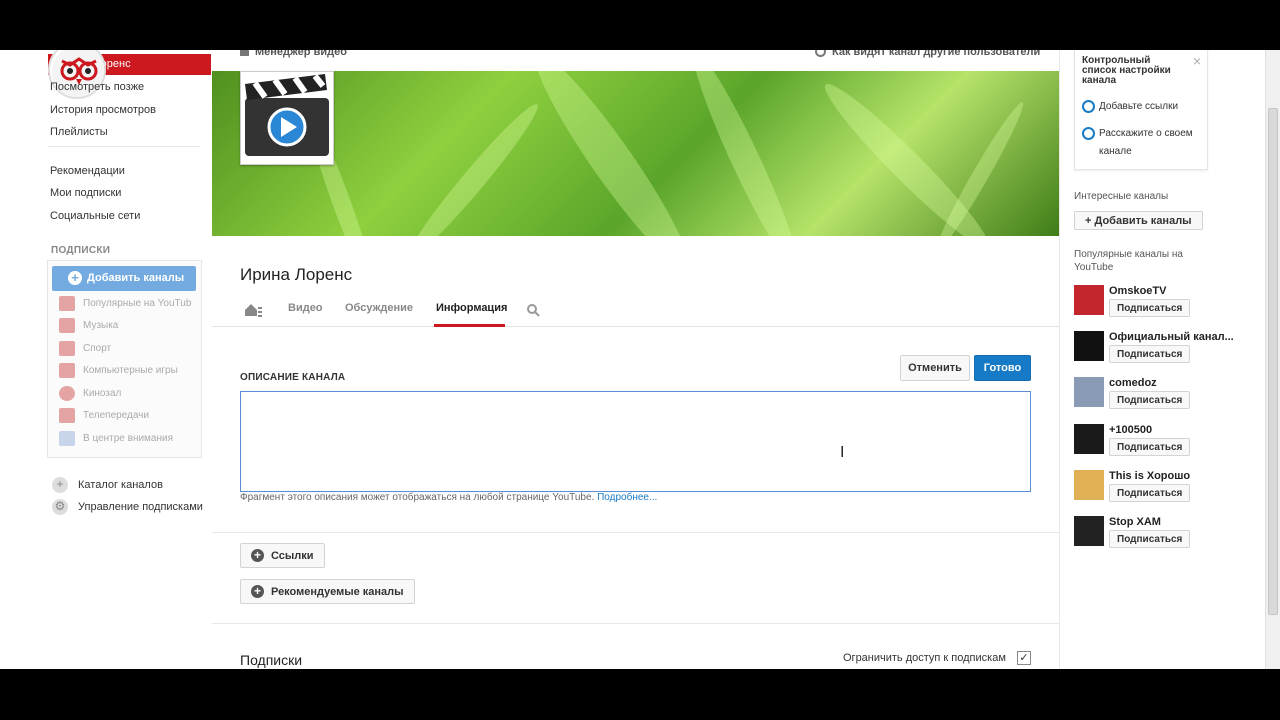 Image resolution: width=1280 pixels, height=720 pixels. I want to click on guide-divider, so click(124, 146).